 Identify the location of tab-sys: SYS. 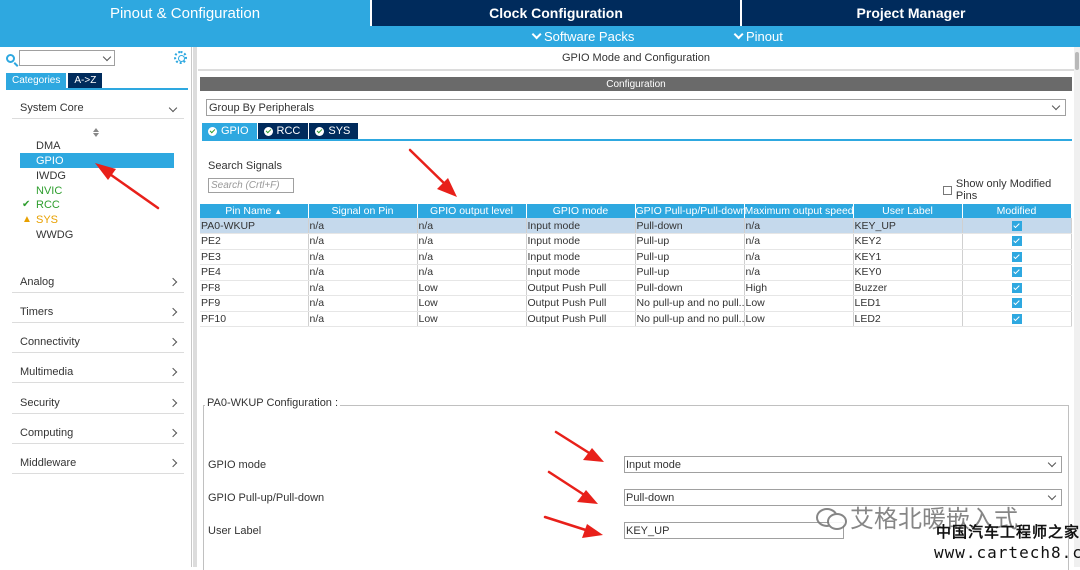
(334, 131).